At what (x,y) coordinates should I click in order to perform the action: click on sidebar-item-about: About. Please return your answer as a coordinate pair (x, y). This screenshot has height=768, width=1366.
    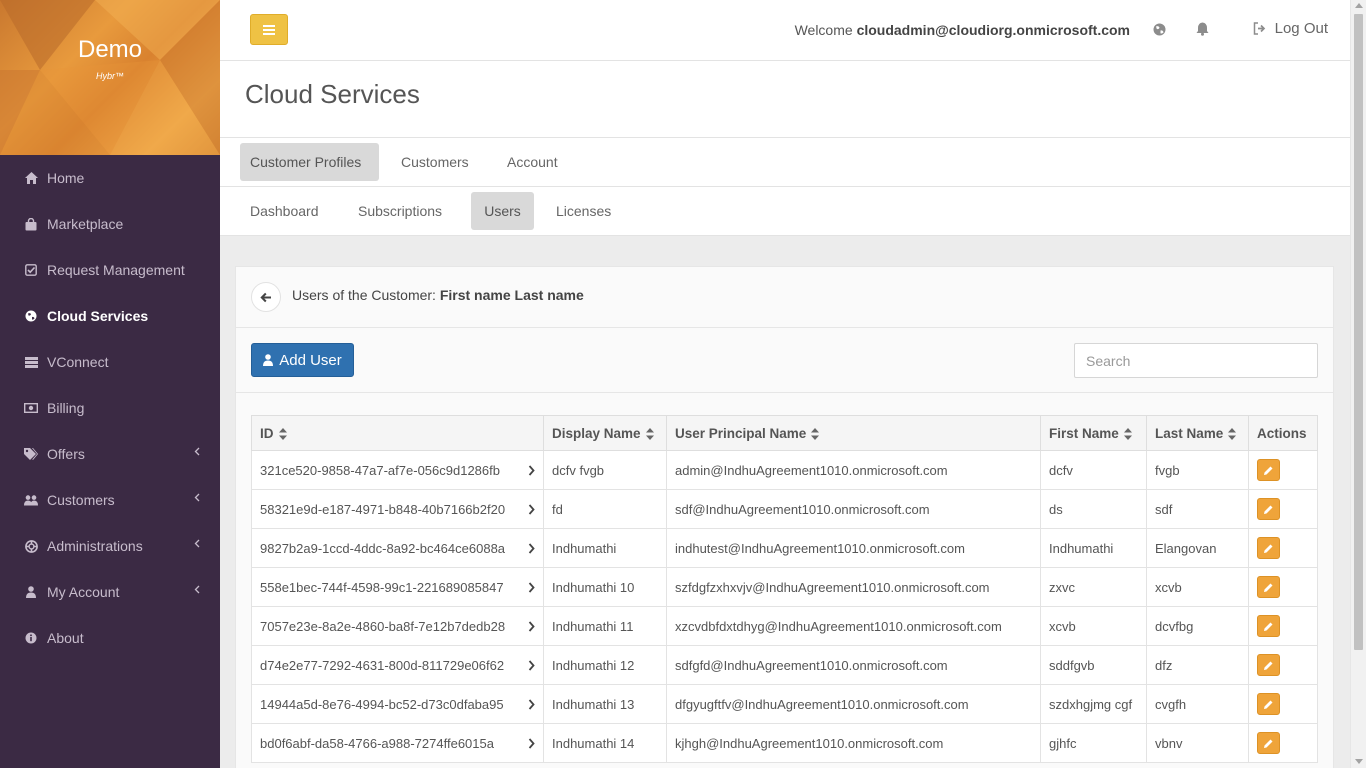
    Looking at the image, I should click on (110, 638).